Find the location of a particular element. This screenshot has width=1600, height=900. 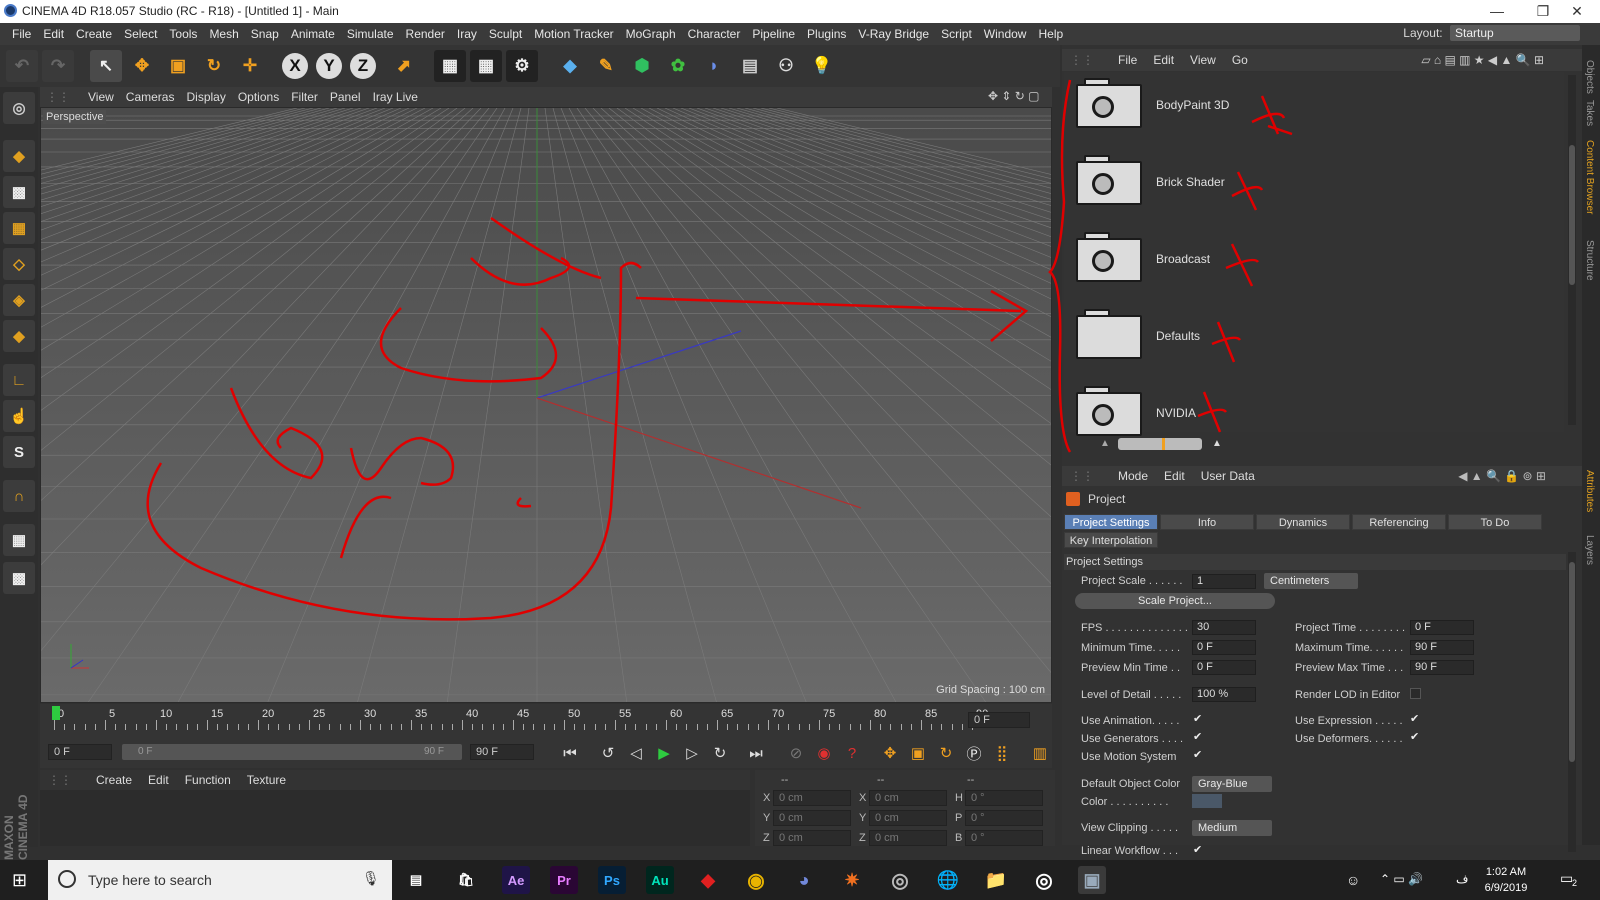

discord-icon: ◕ is located at coordinates (804, 880).